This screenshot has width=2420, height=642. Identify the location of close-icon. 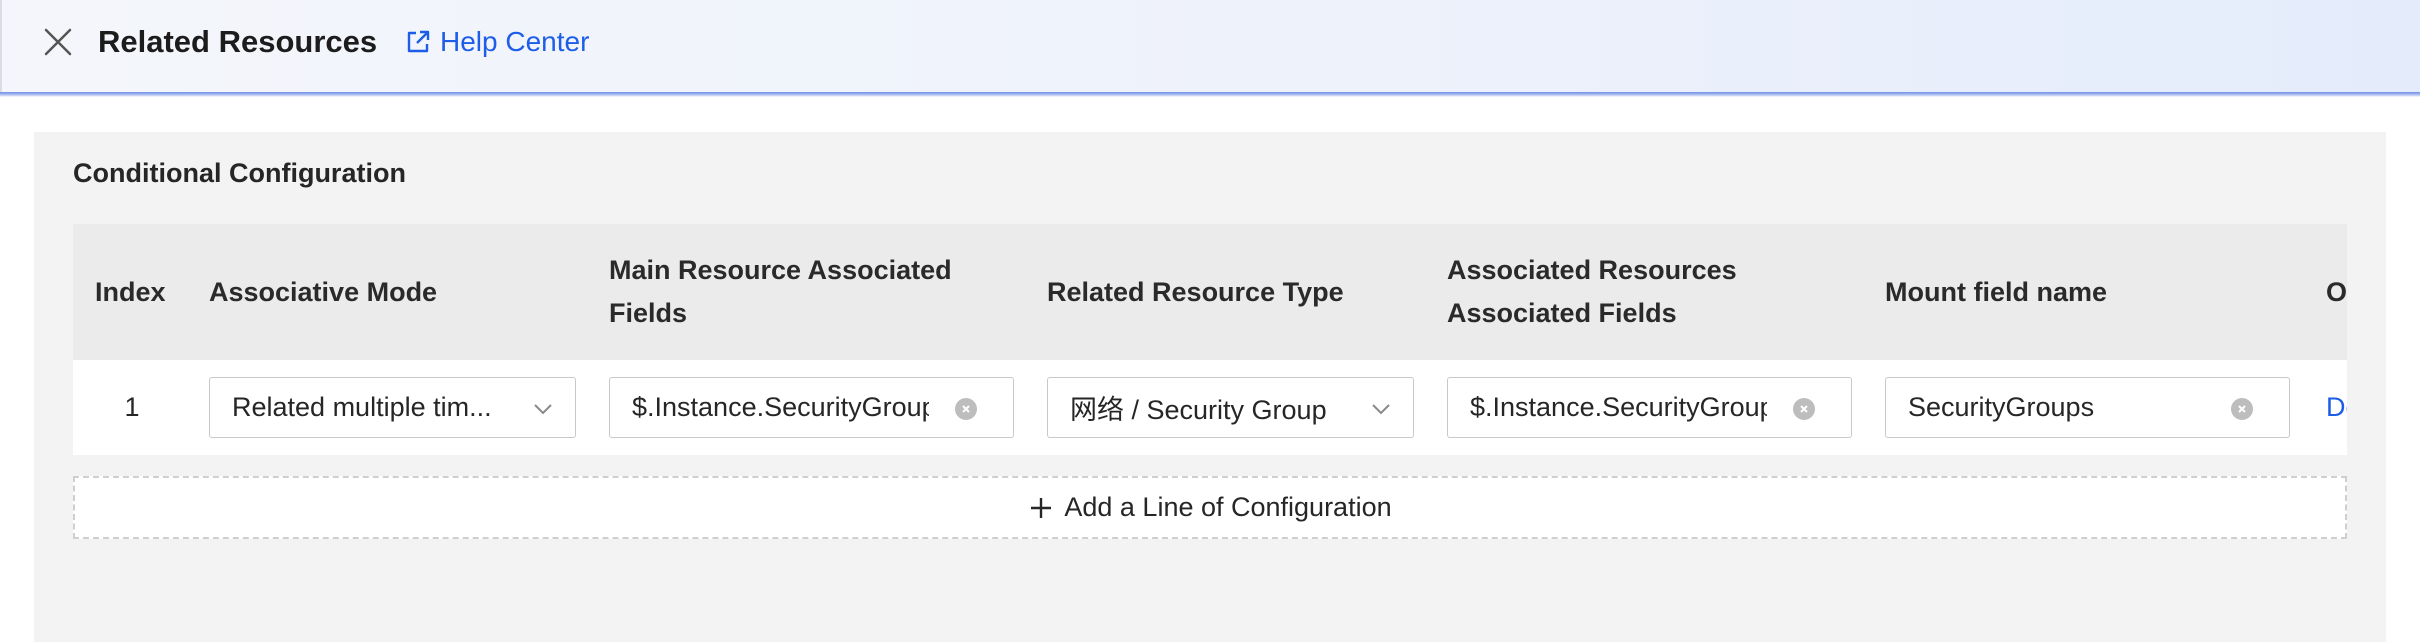
(58, 42).